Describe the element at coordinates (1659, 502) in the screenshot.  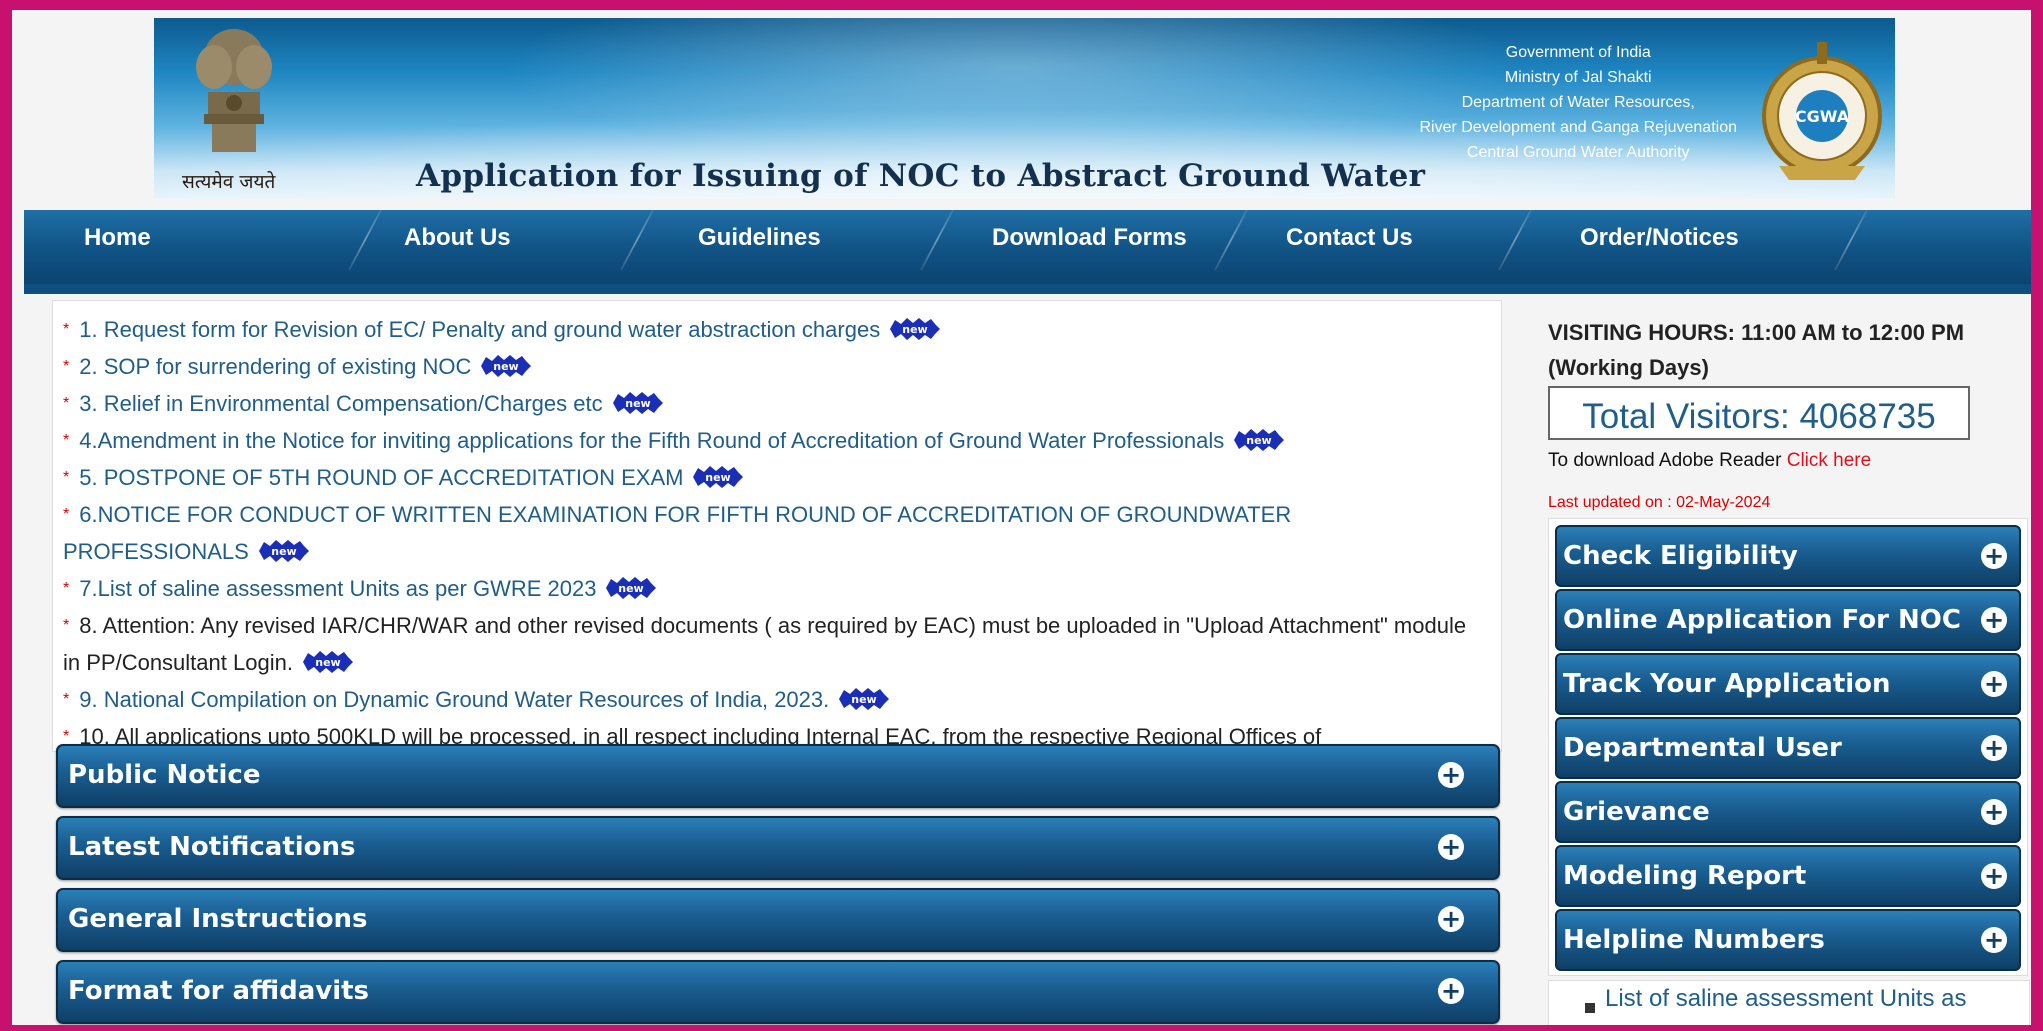
I see `last-updated: Last updated on : 02-May-2024` at that location.